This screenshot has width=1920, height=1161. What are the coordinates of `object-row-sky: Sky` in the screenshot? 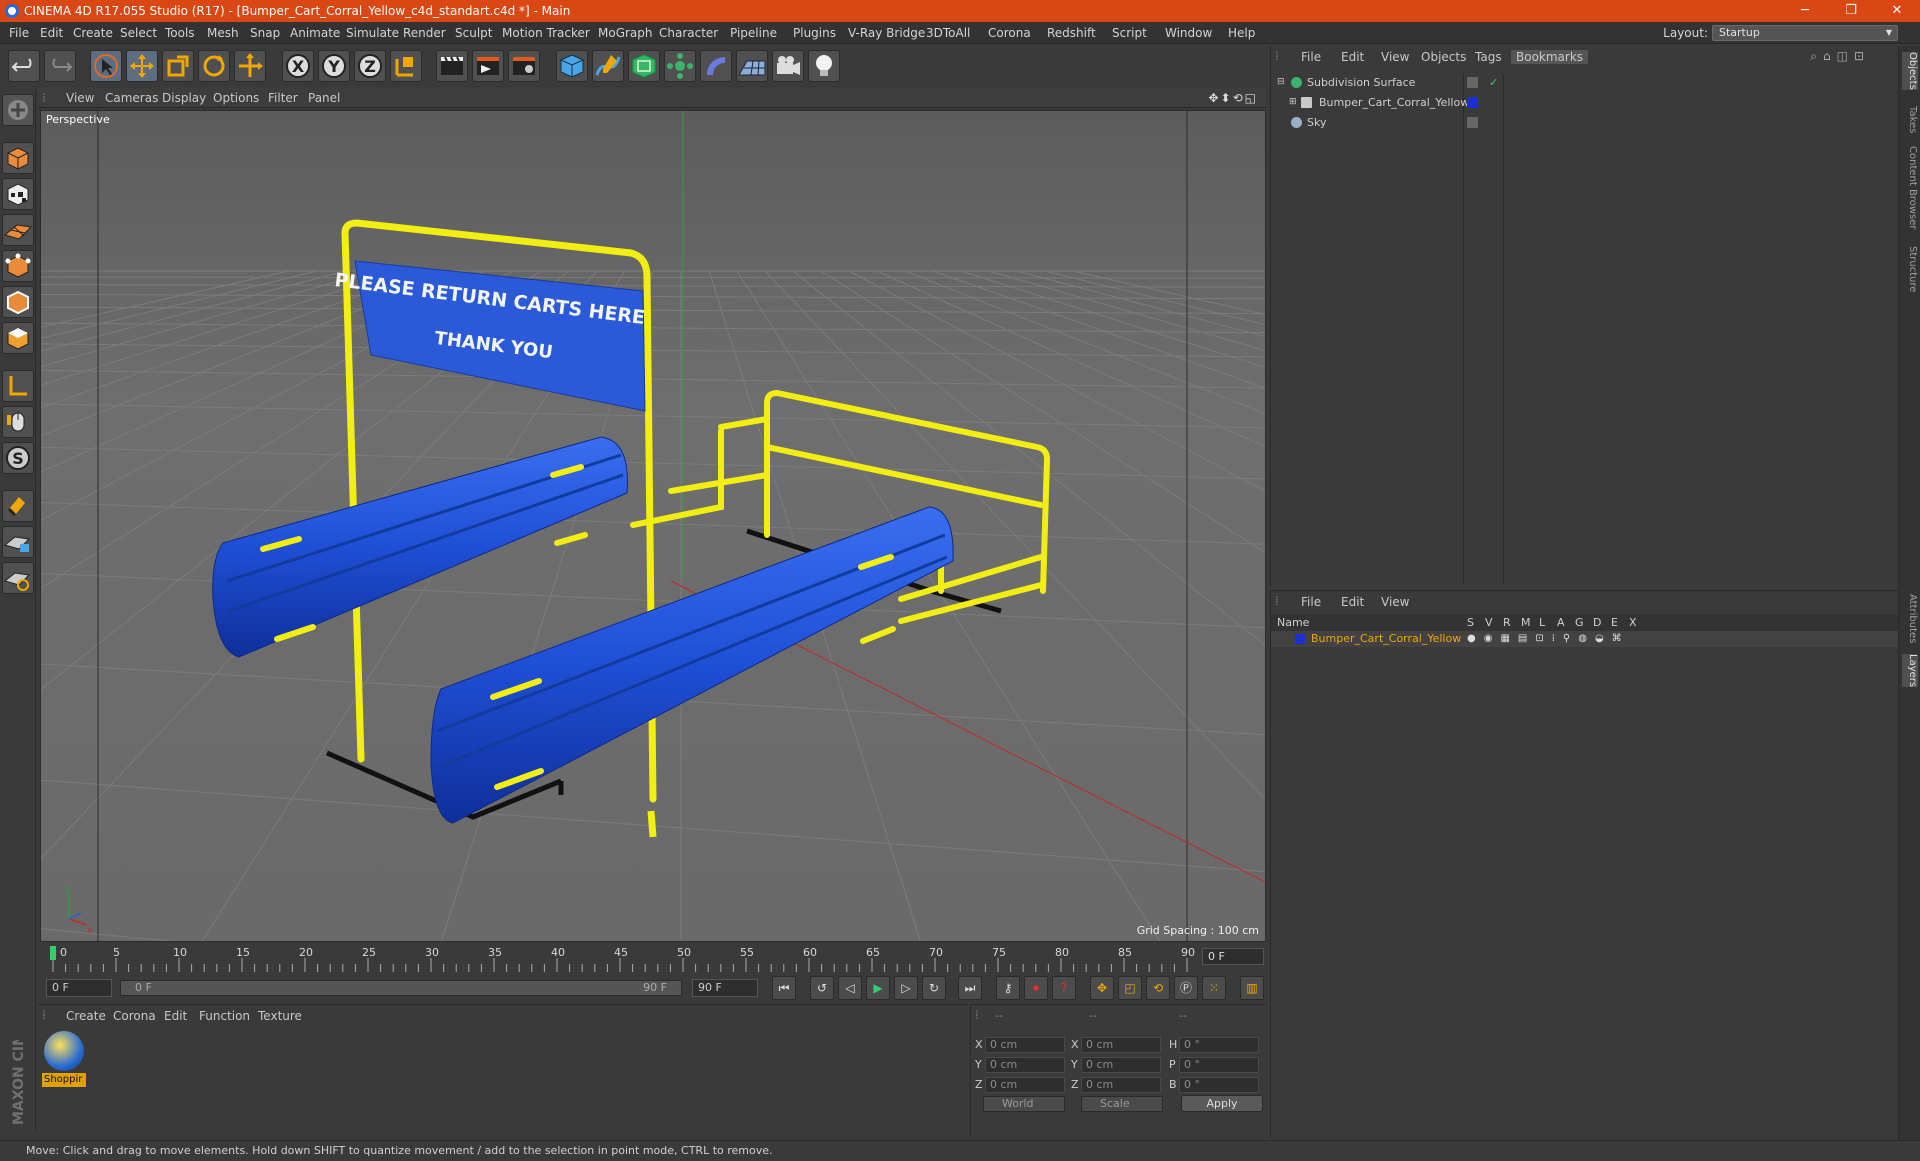 It's located at (1585, 122).